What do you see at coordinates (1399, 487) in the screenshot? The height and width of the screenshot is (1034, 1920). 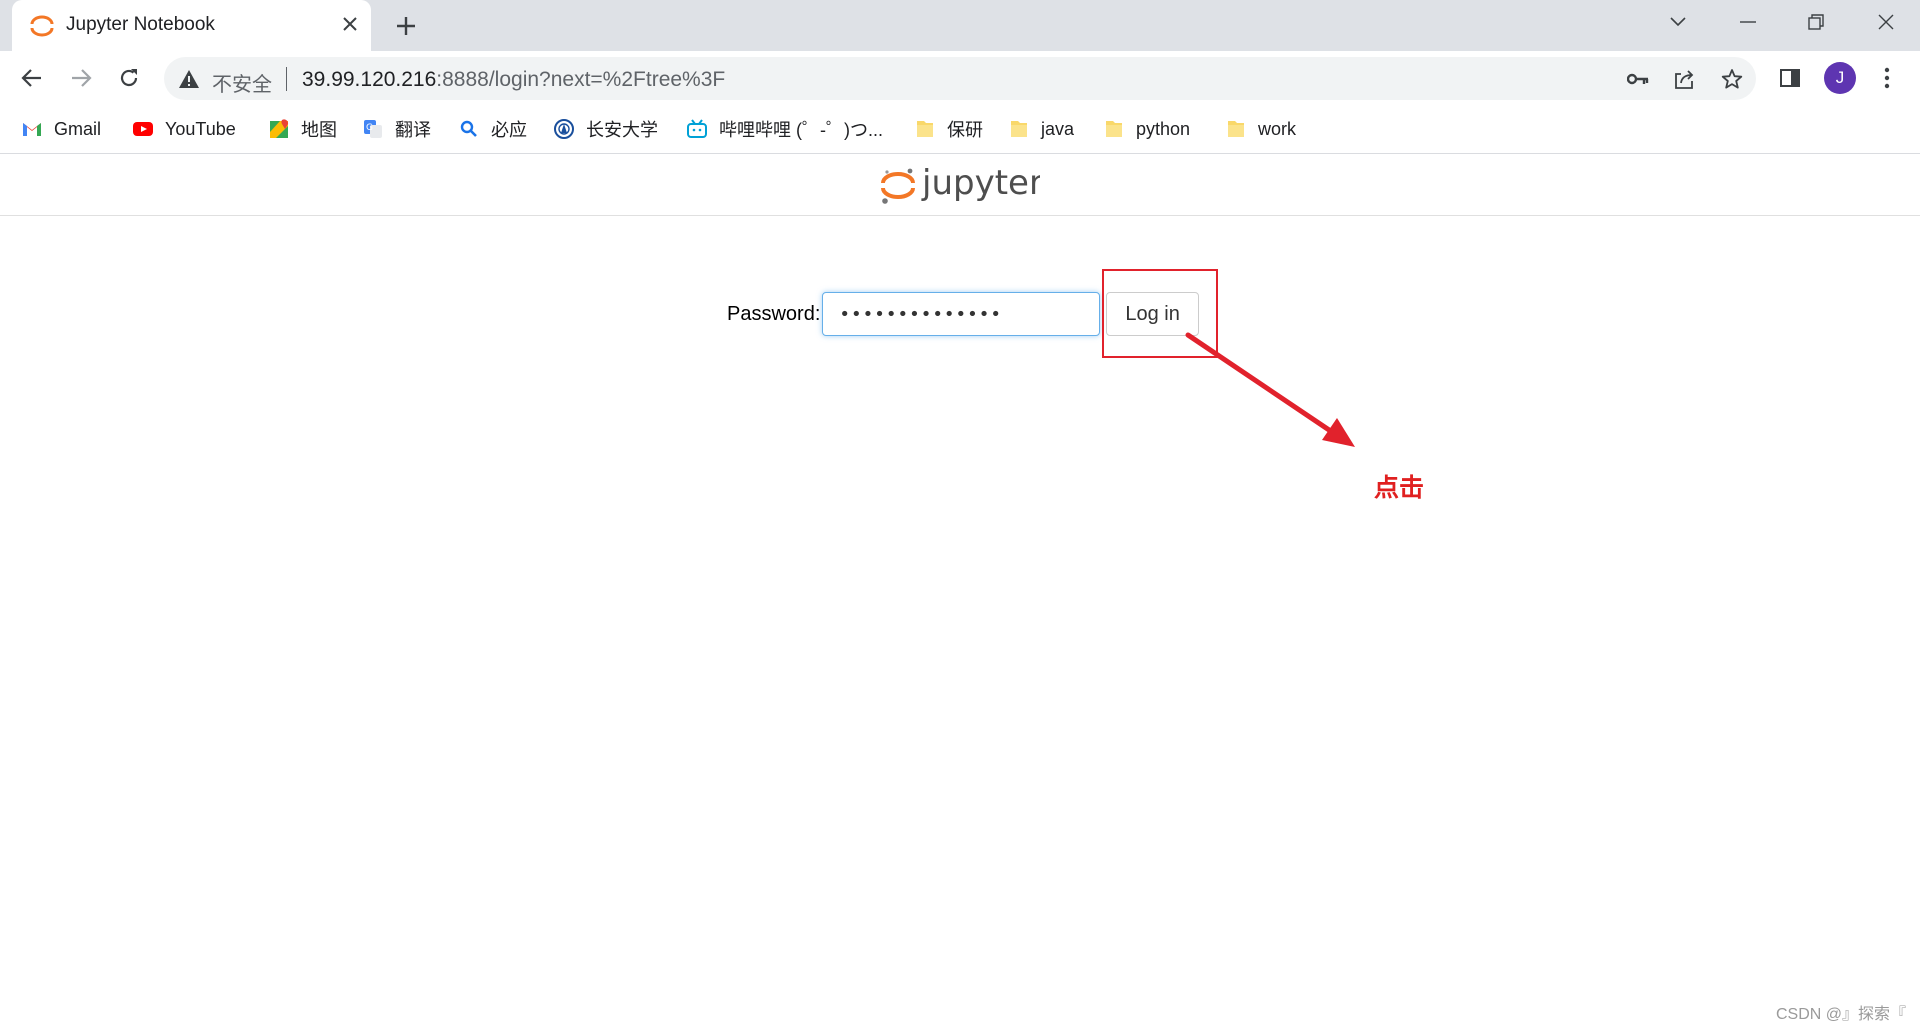 I see `annotation-label: 点击` at bounding box center [1399, 487].